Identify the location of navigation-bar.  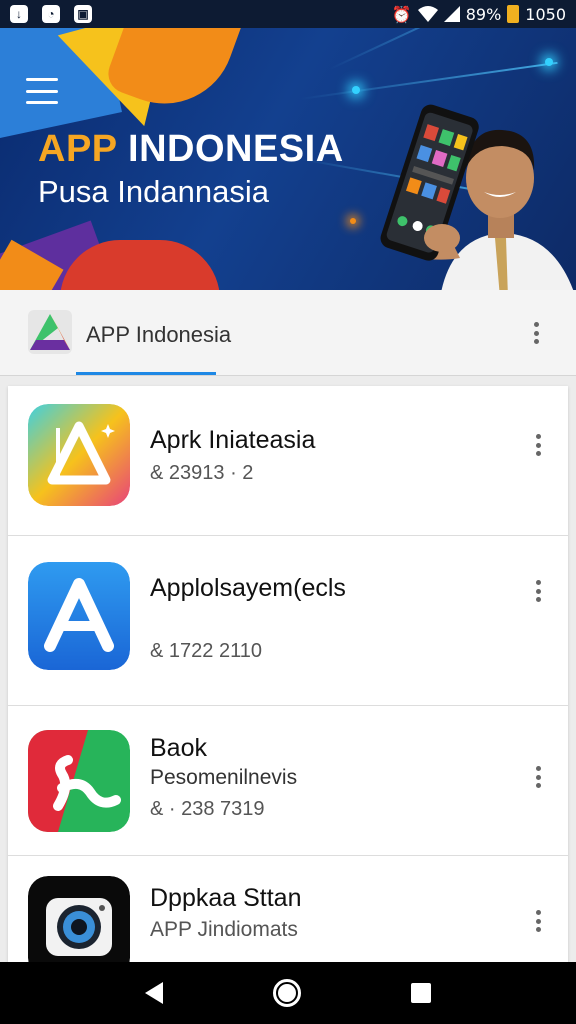
(288, 993).